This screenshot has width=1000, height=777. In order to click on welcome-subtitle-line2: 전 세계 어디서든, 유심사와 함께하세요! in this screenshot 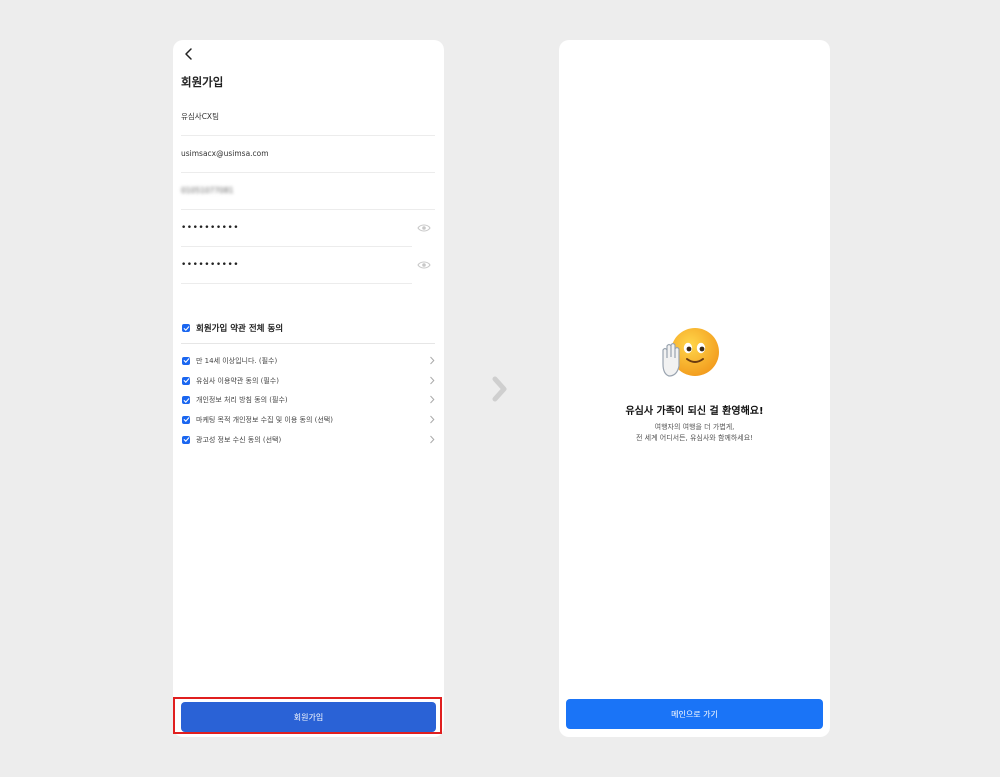, I will do `click(694, 438)`.